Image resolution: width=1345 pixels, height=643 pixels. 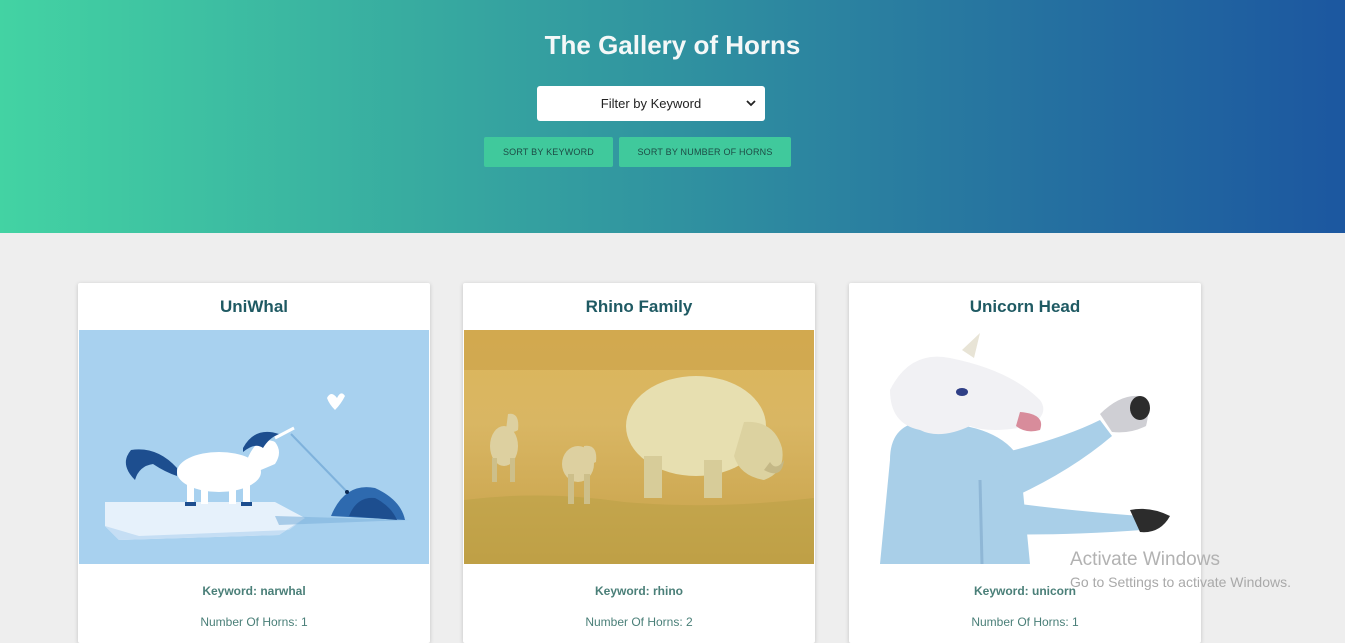 I want to click on rhino-family-photo, so click(x=639, y=447).